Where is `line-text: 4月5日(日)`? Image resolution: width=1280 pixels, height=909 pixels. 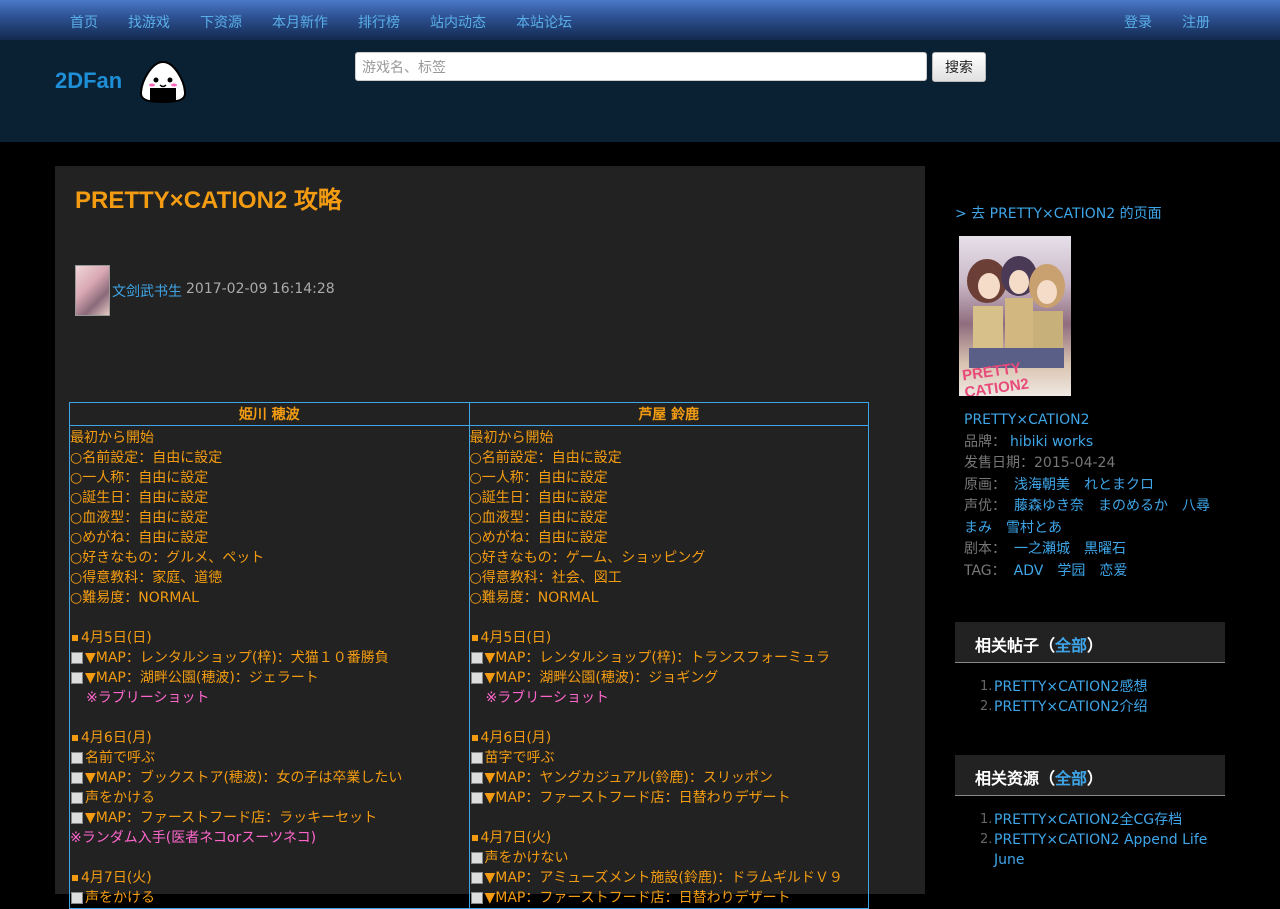 line-text: 4月5日(日) is located at coordinates (116, 638).